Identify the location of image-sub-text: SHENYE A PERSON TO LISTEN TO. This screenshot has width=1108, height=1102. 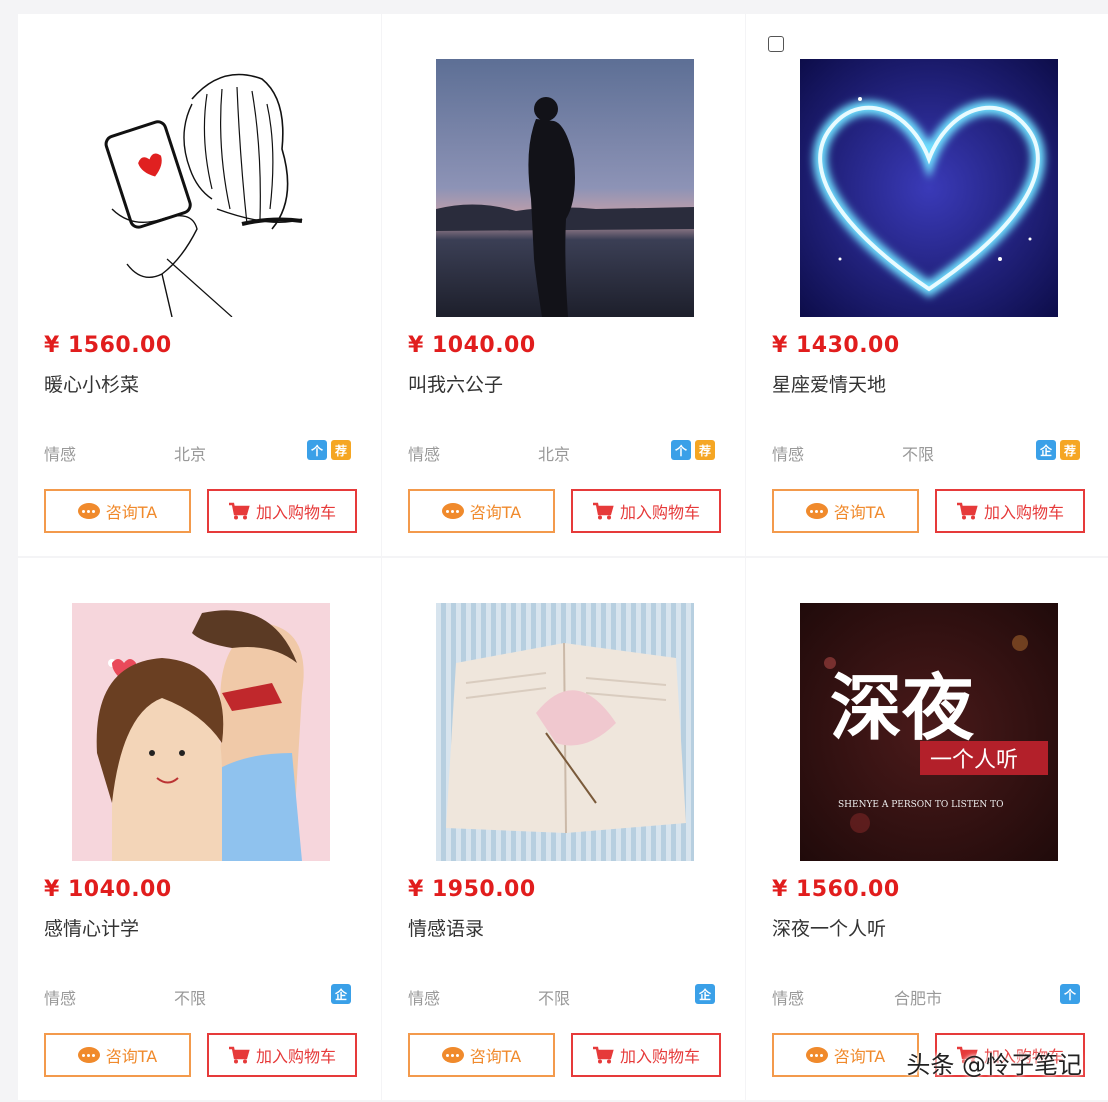
(921, 805).